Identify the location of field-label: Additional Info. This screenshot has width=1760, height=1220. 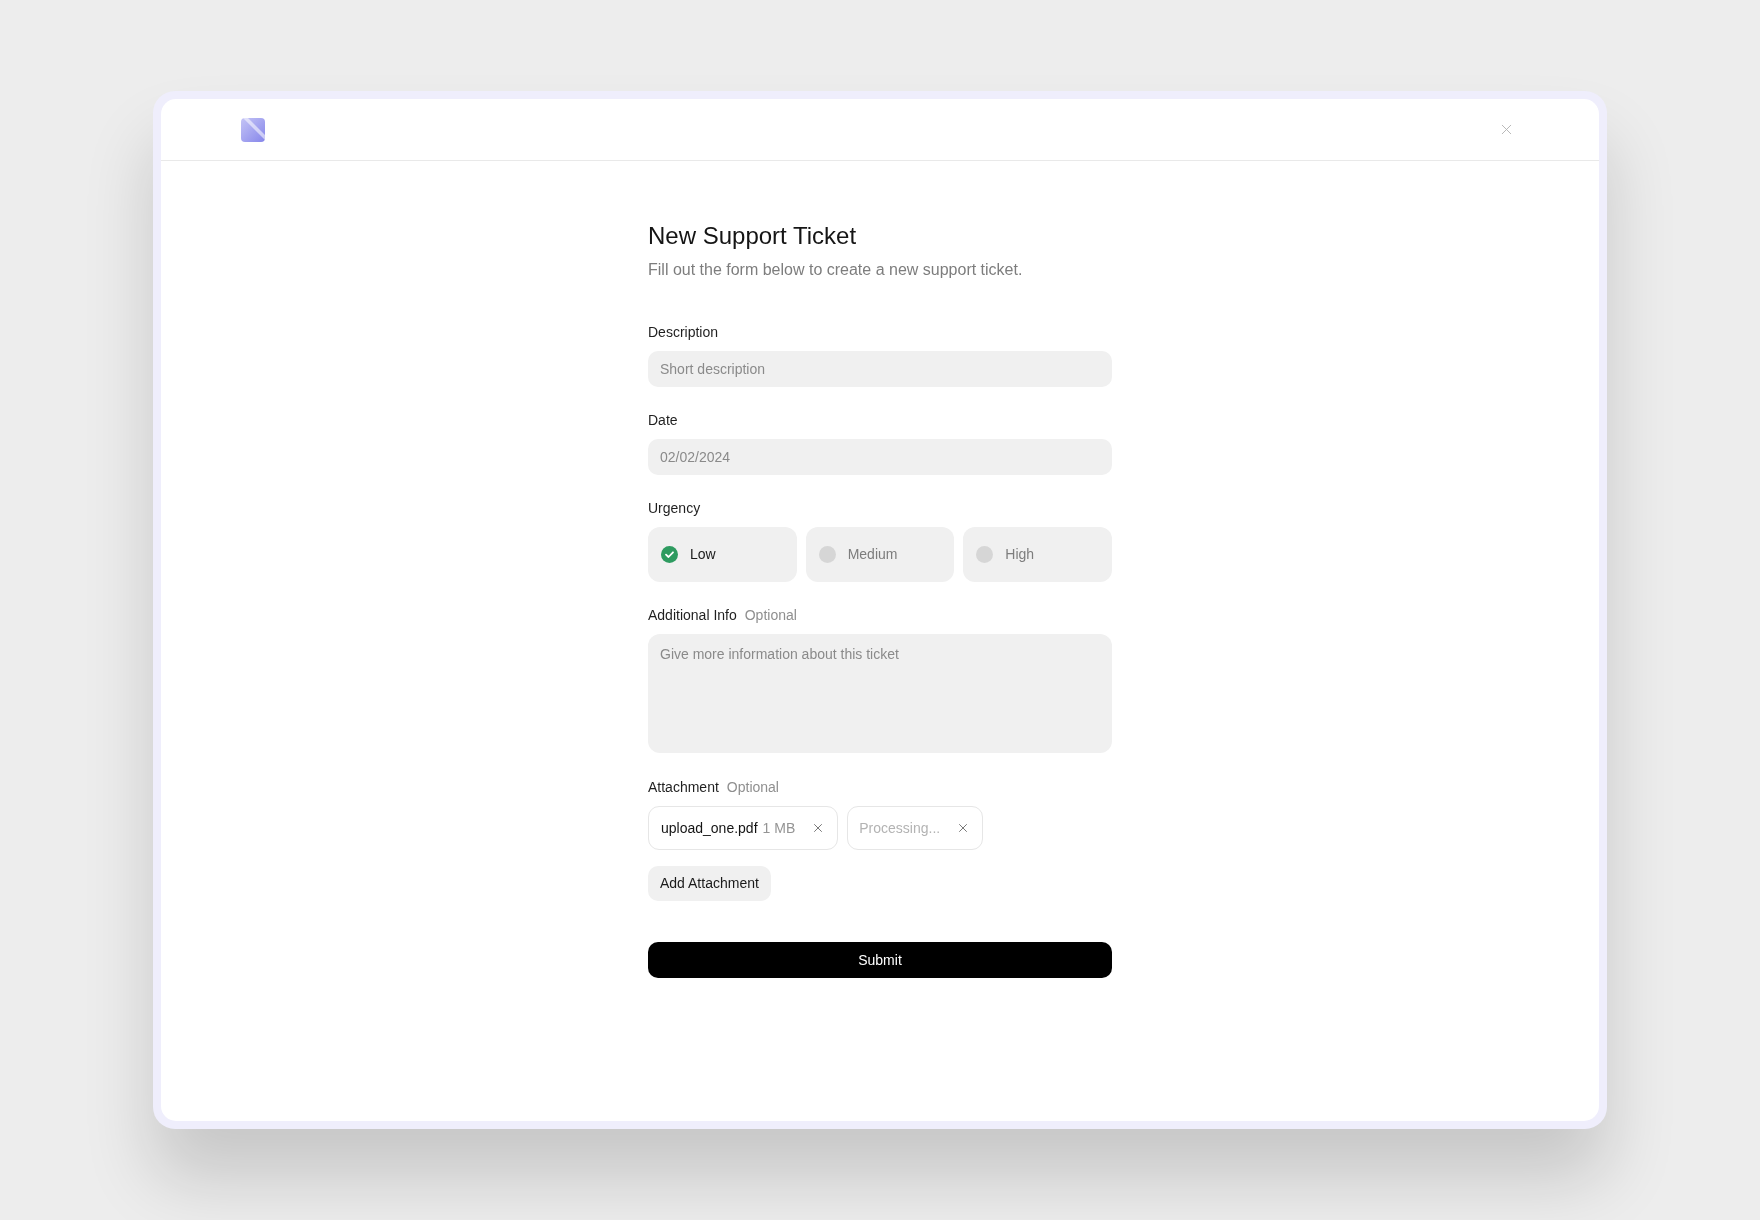
(692, 615).